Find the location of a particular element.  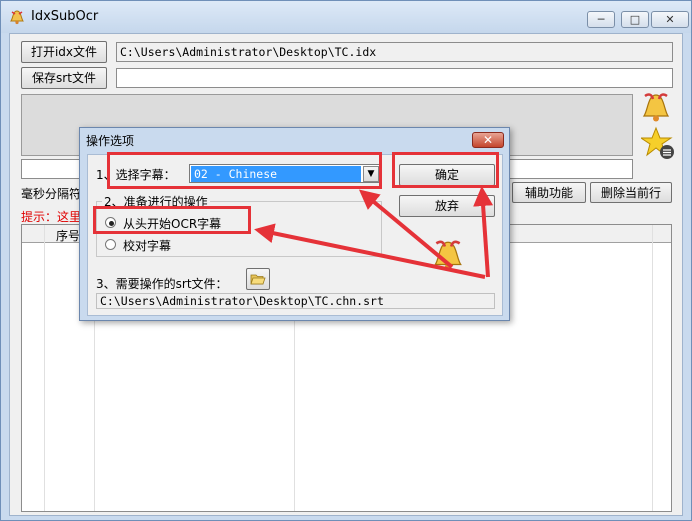

tip-text: 提示：这里 is located at coordinates (51, 217).